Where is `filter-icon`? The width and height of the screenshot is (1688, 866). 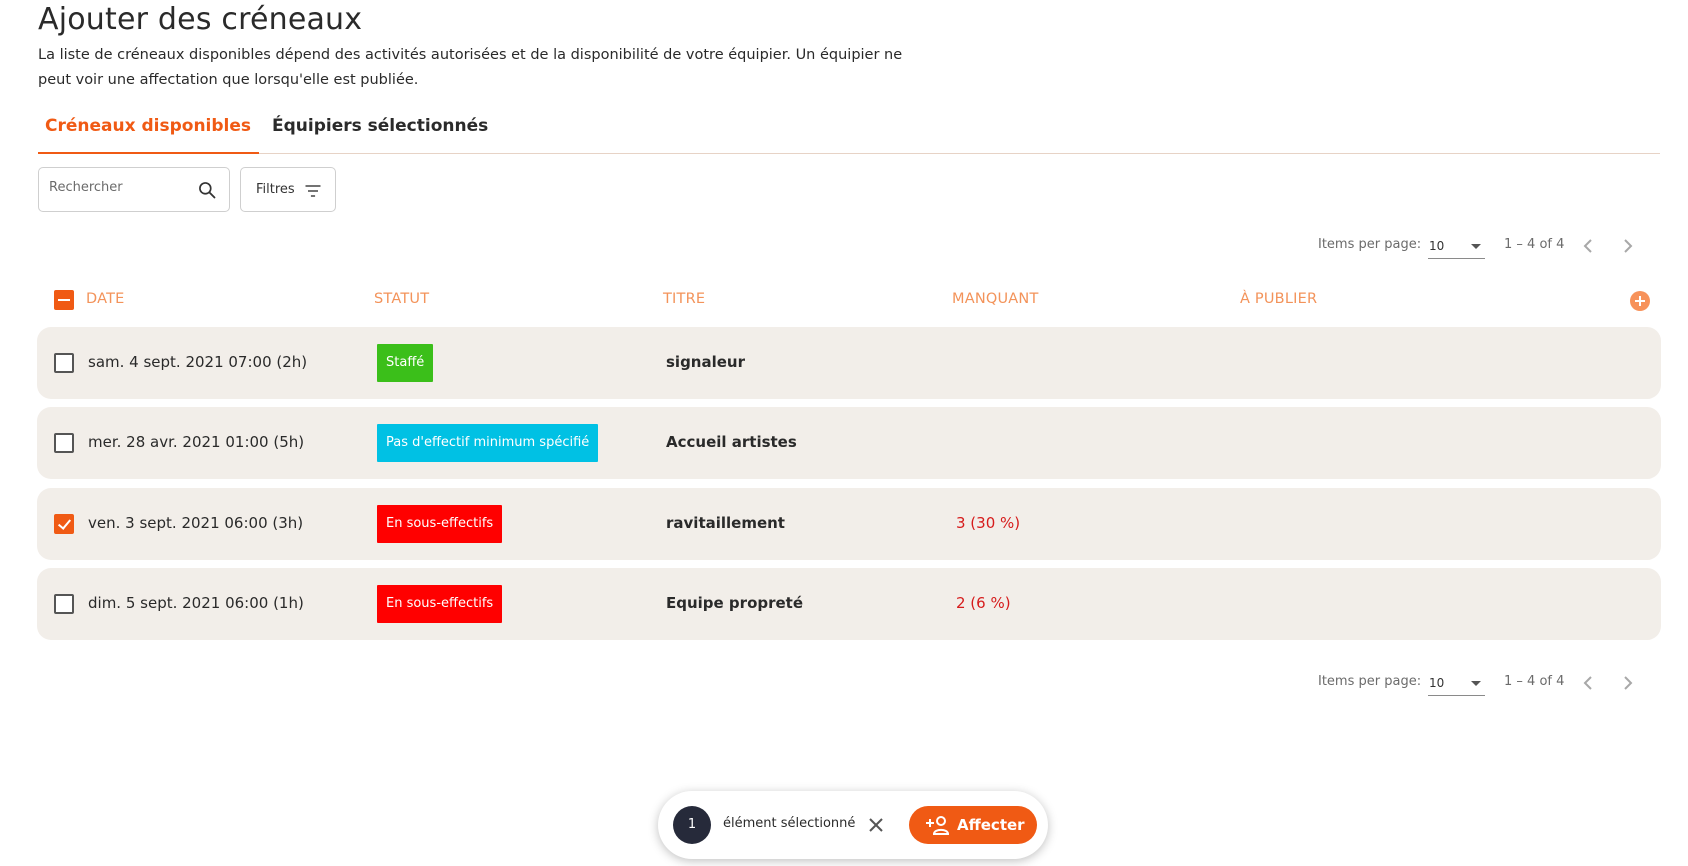
filter-icon is located at coordinates (313, 191).